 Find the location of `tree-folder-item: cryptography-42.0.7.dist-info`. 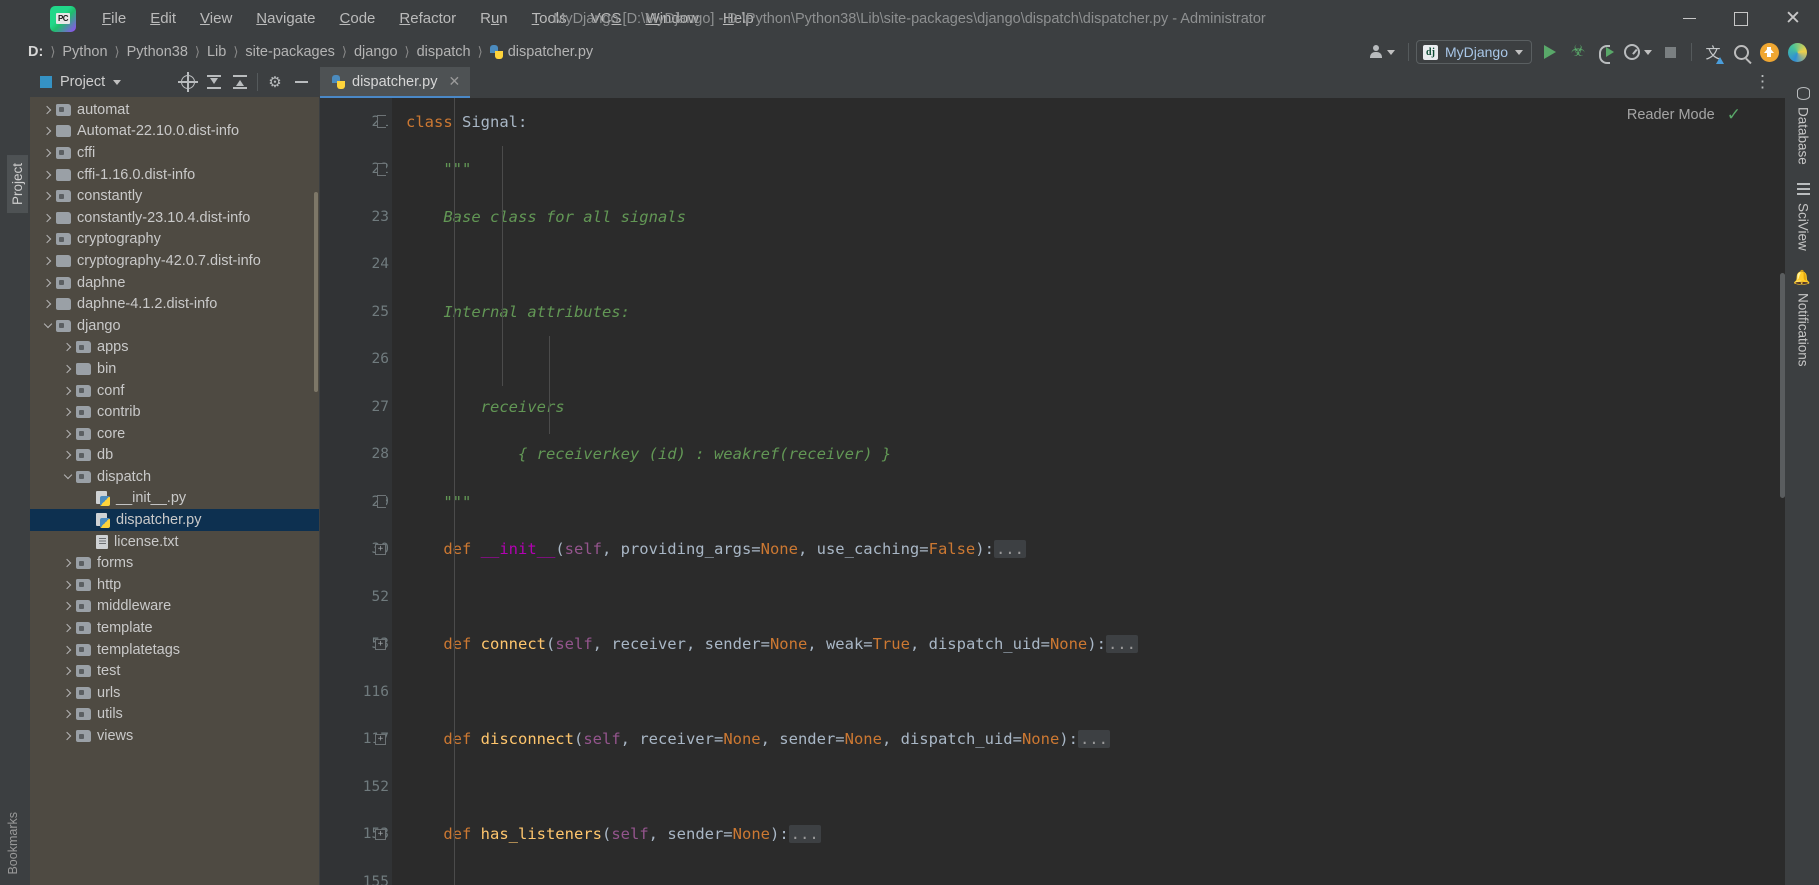

tree-folder-item: cryptography-42.0.7.dist-info is located at coordinates (174, 261).